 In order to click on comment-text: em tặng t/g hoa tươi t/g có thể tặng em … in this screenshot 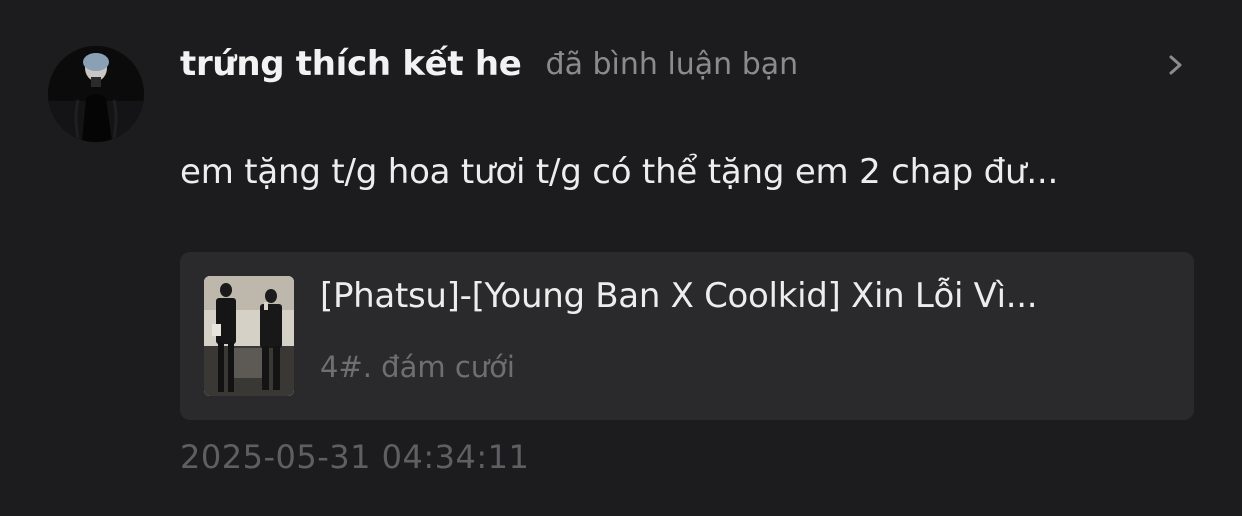, I will do `click(619, 172)`.